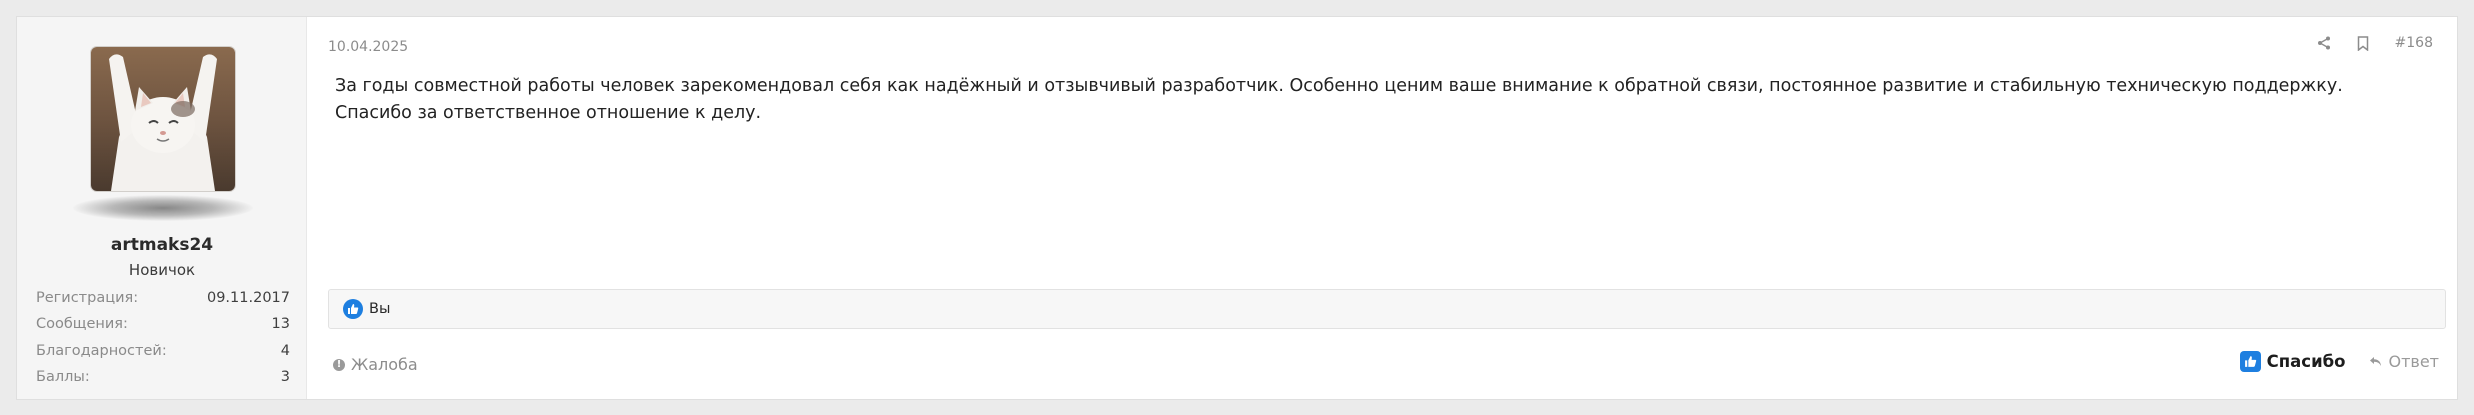 The image size is (2474, 415). I want to click on avatar-shadow, so click(163, 208).